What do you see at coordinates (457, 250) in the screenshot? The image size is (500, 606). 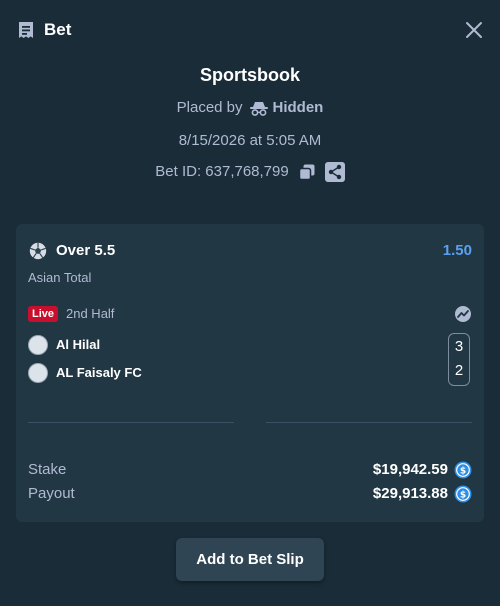 I see `odds-value: 1.50` at bounding box center [457, 250].